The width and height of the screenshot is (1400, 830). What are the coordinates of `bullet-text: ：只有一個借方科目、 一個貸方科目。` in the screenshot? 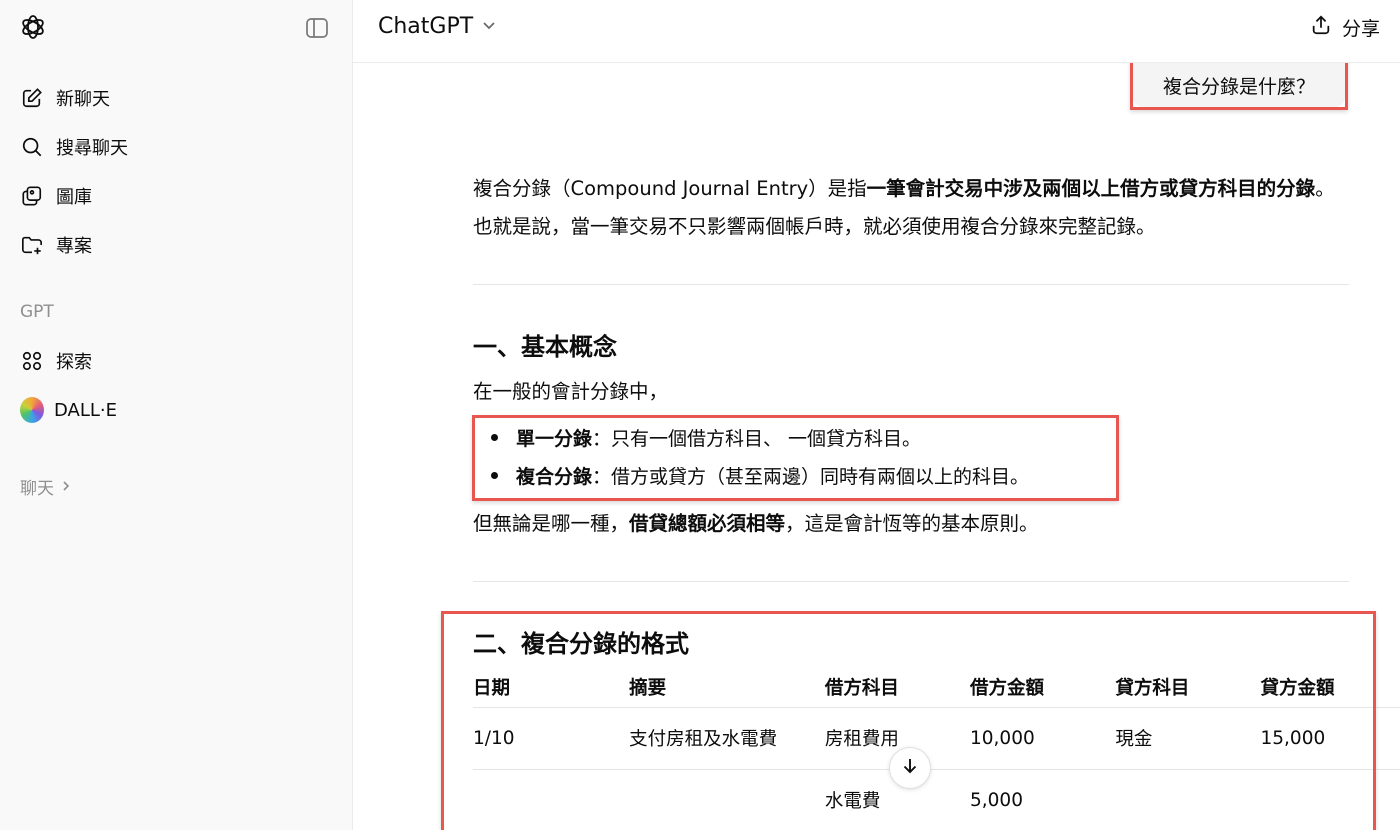 It's located at (757, 438).